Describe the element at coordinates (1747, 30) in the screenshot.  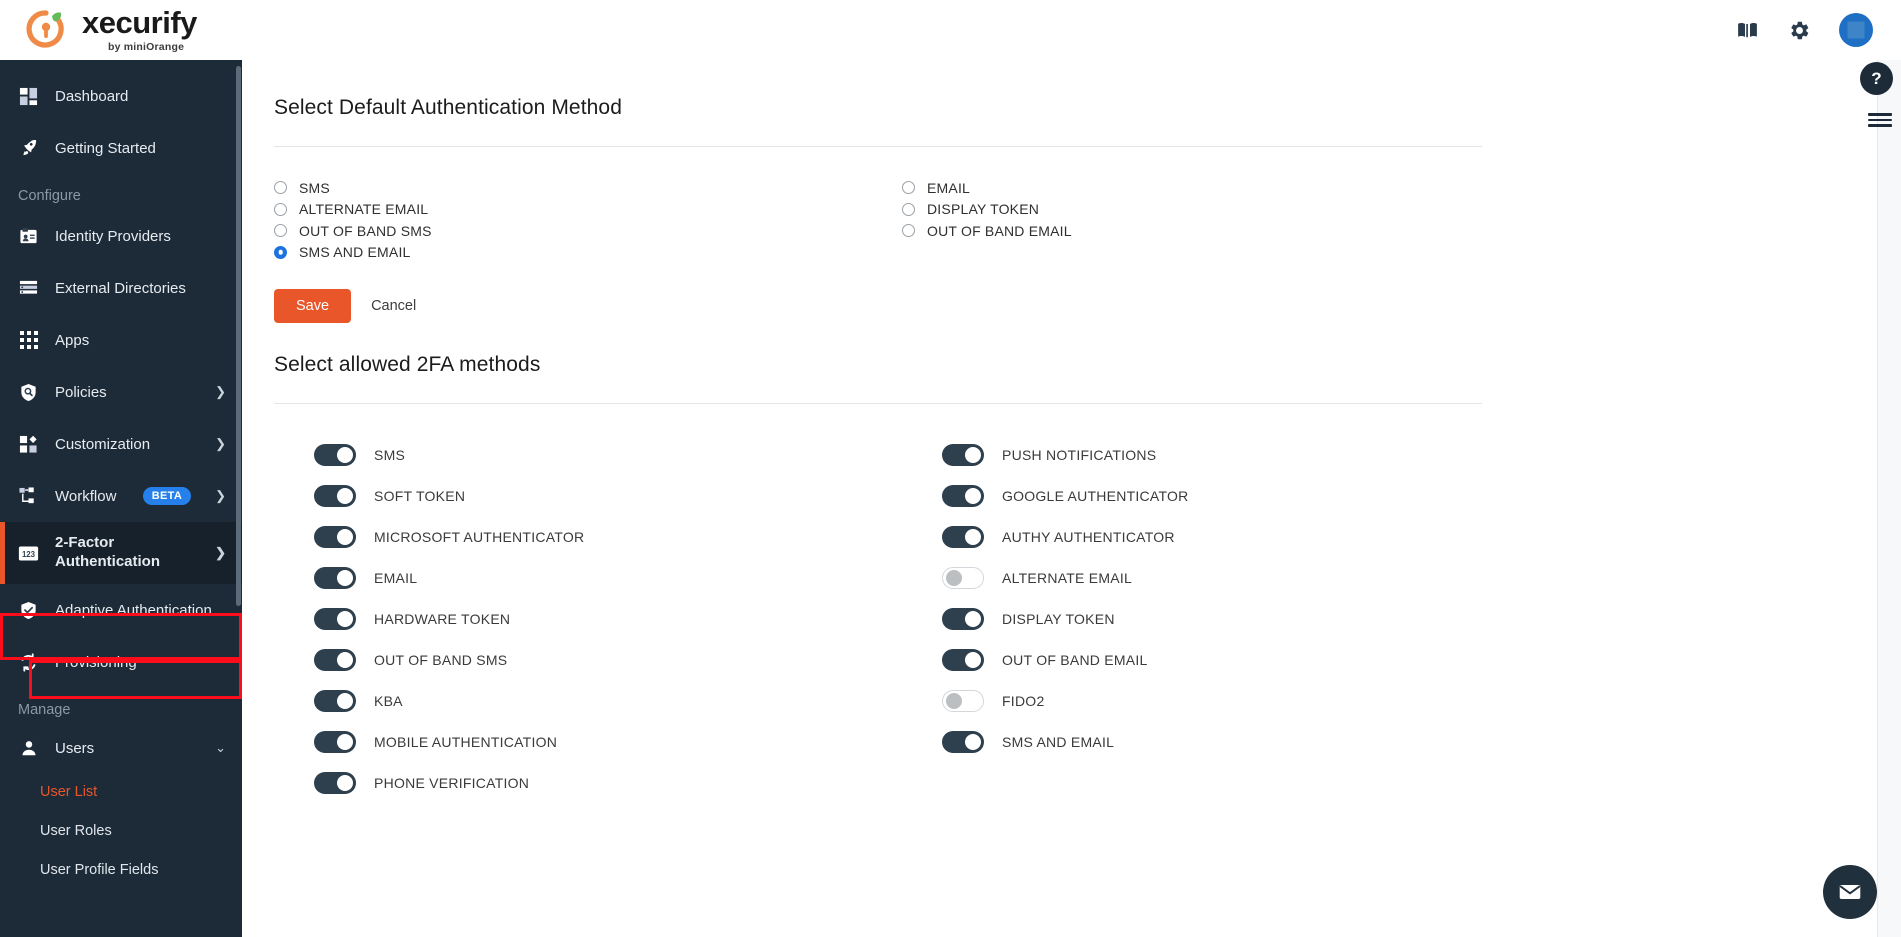
I see `book-icon` at that location.